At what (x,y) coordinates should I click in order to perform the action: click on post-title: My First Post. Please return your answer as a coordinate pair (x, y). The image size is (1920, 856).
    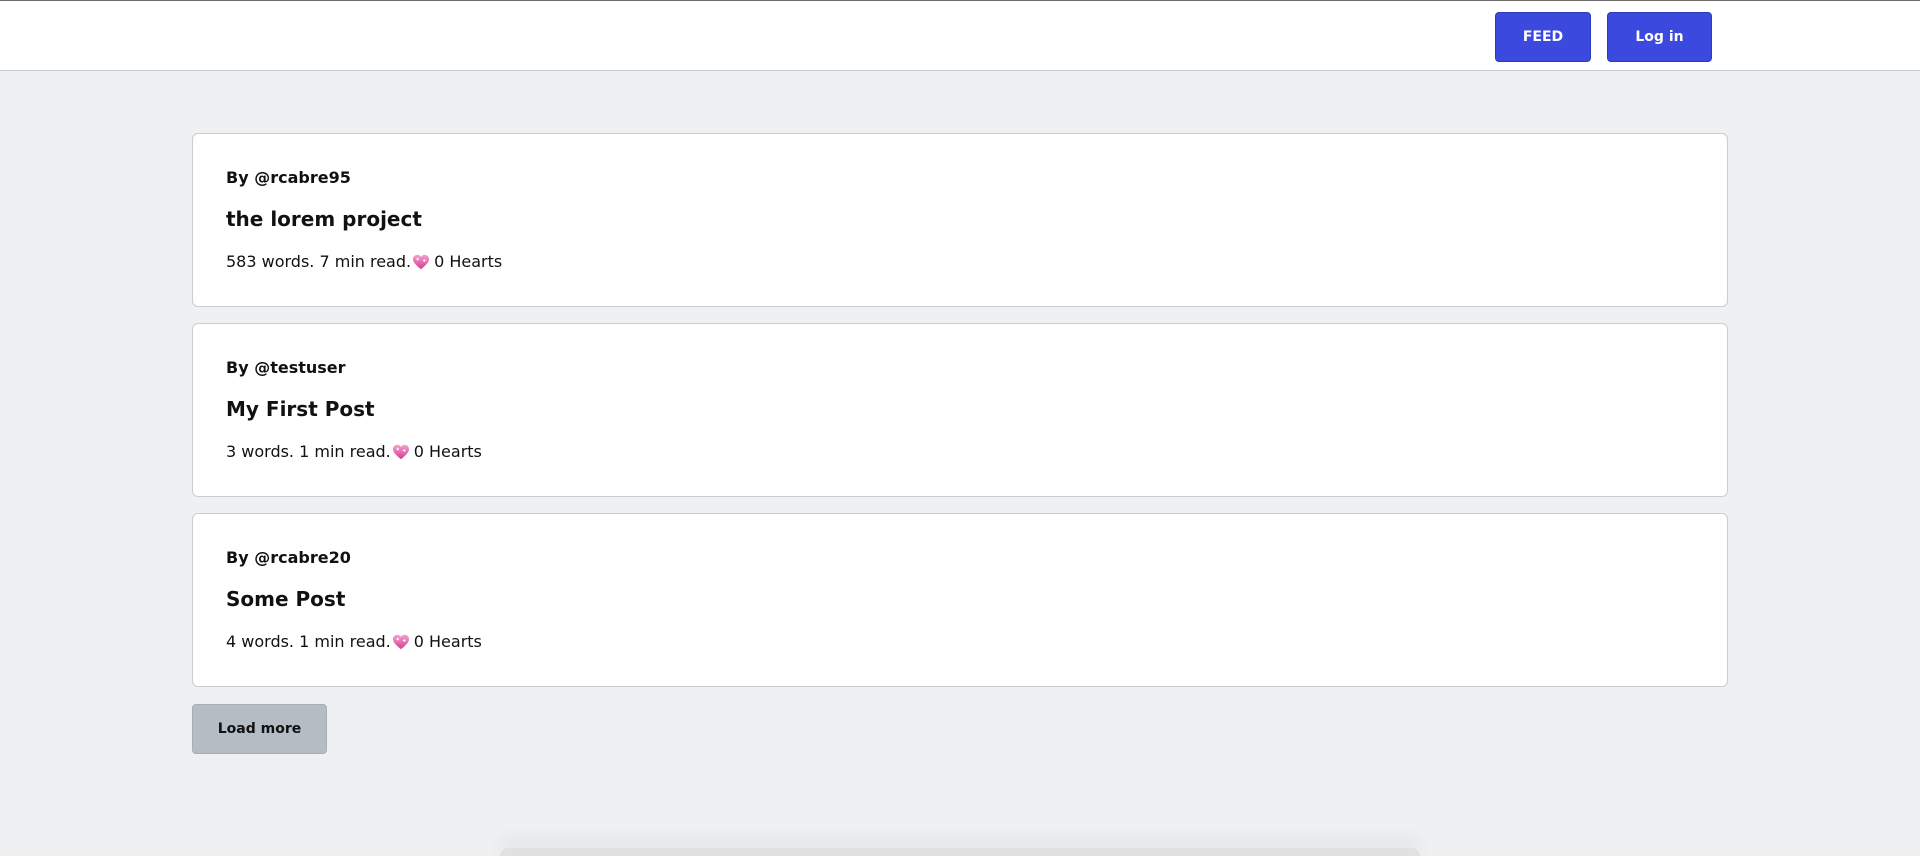
    Looking at the image, I should click on (300, 409).